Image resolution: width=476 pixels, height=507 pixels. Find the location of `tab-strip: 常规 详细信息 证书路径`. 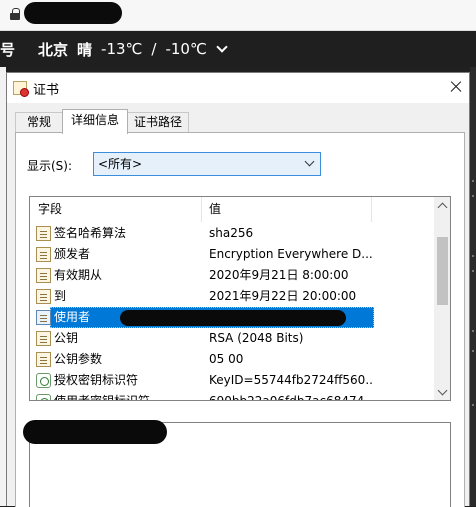

tab-strip: 常规 详细信息 证书路径 is located at coordinates (240, 121).